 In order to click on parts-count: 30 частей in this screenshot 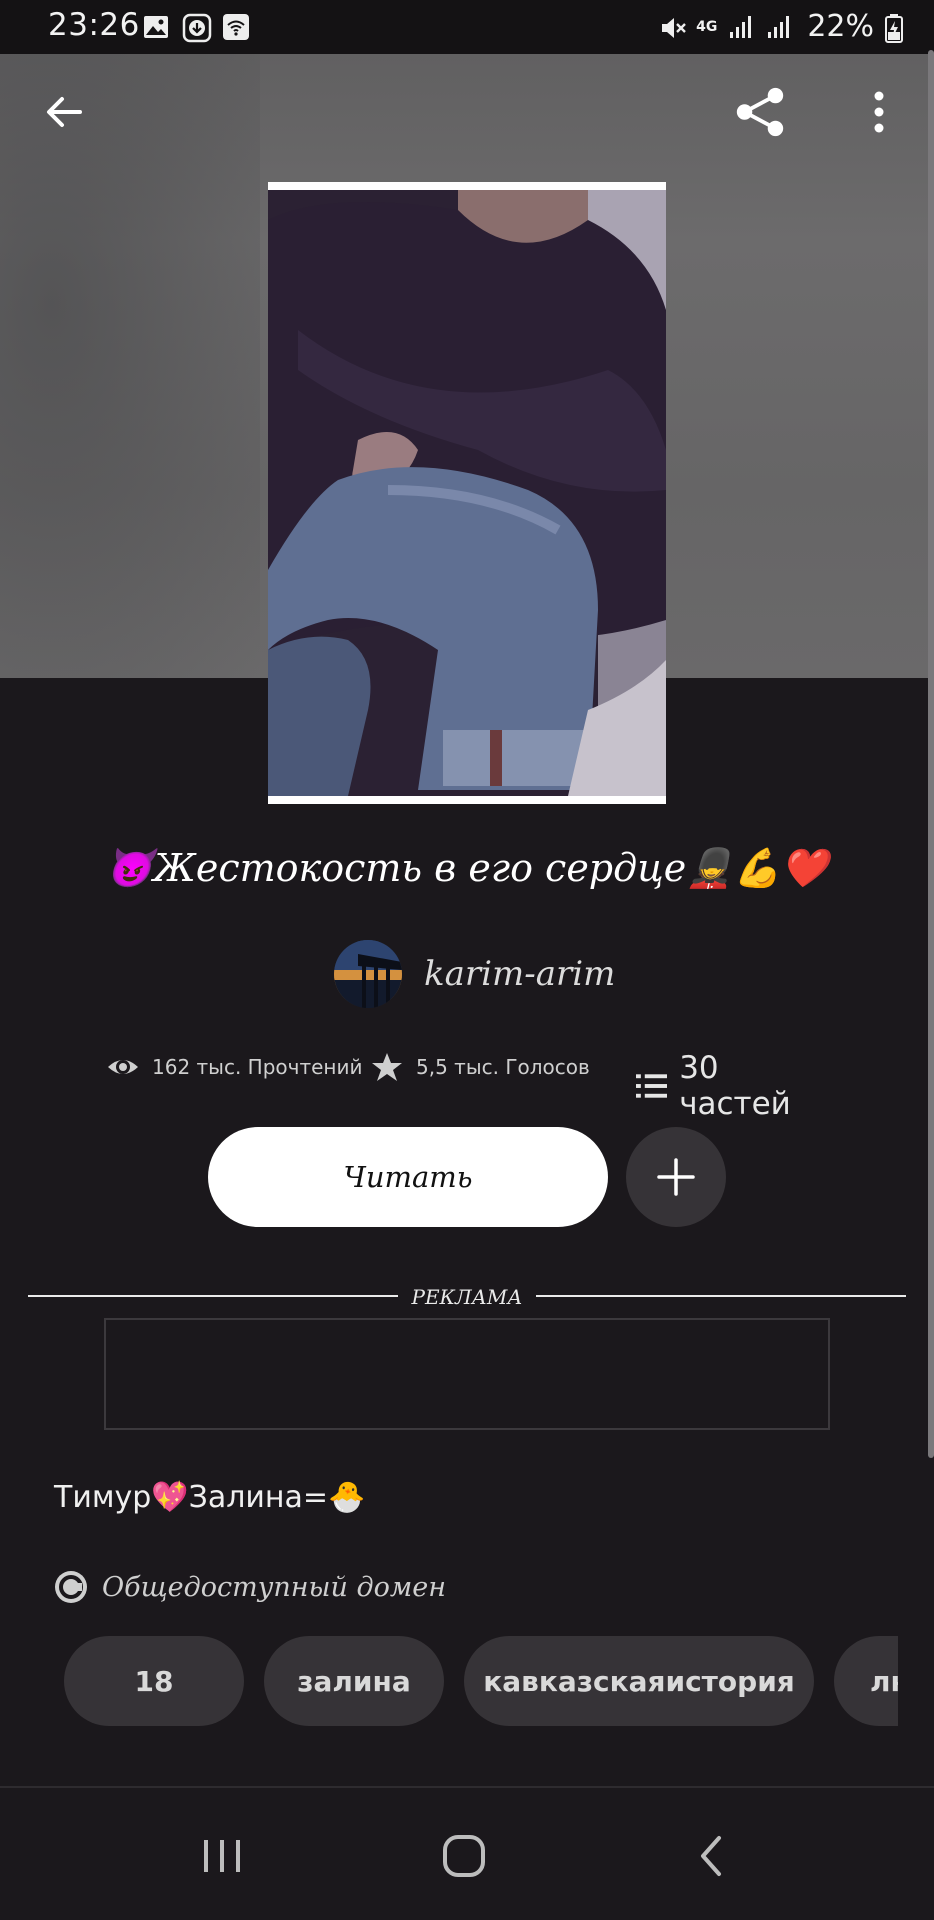, I will do `click(735, 1086)`.